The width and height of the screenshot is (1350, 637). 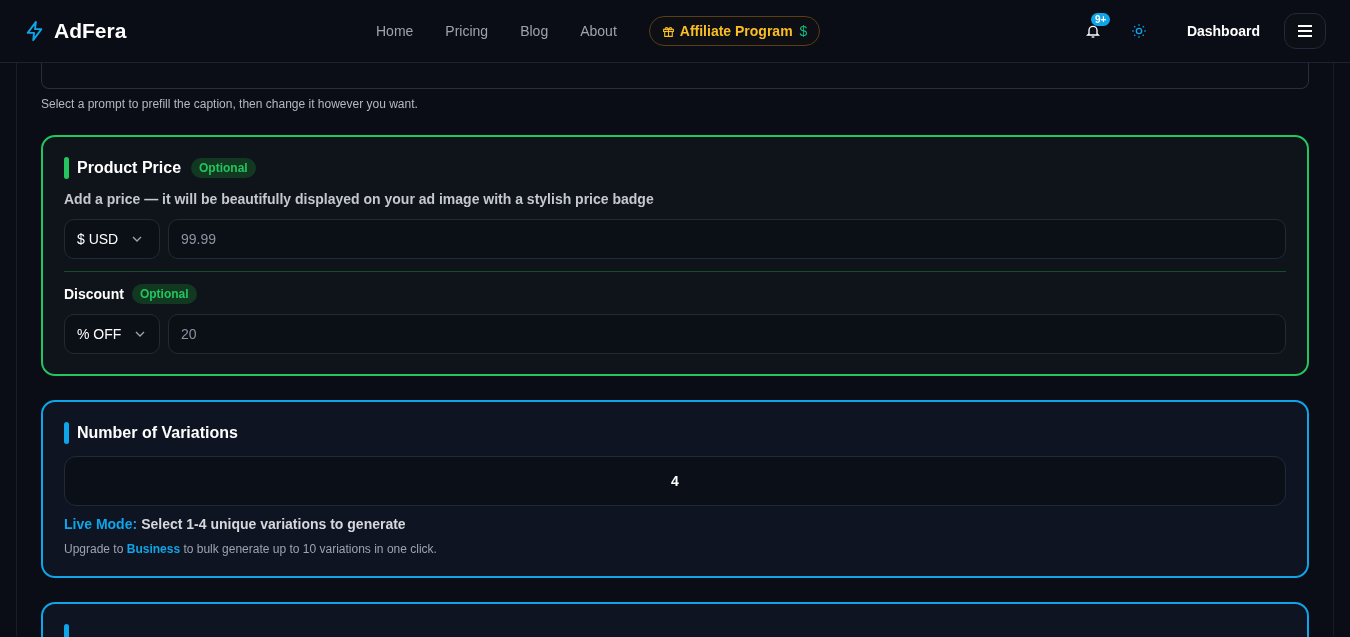 What do you see at coordinates (101, 524) in the screenshot?
I see `mode-label: Live Mode:` at bounding box center [101, 524].